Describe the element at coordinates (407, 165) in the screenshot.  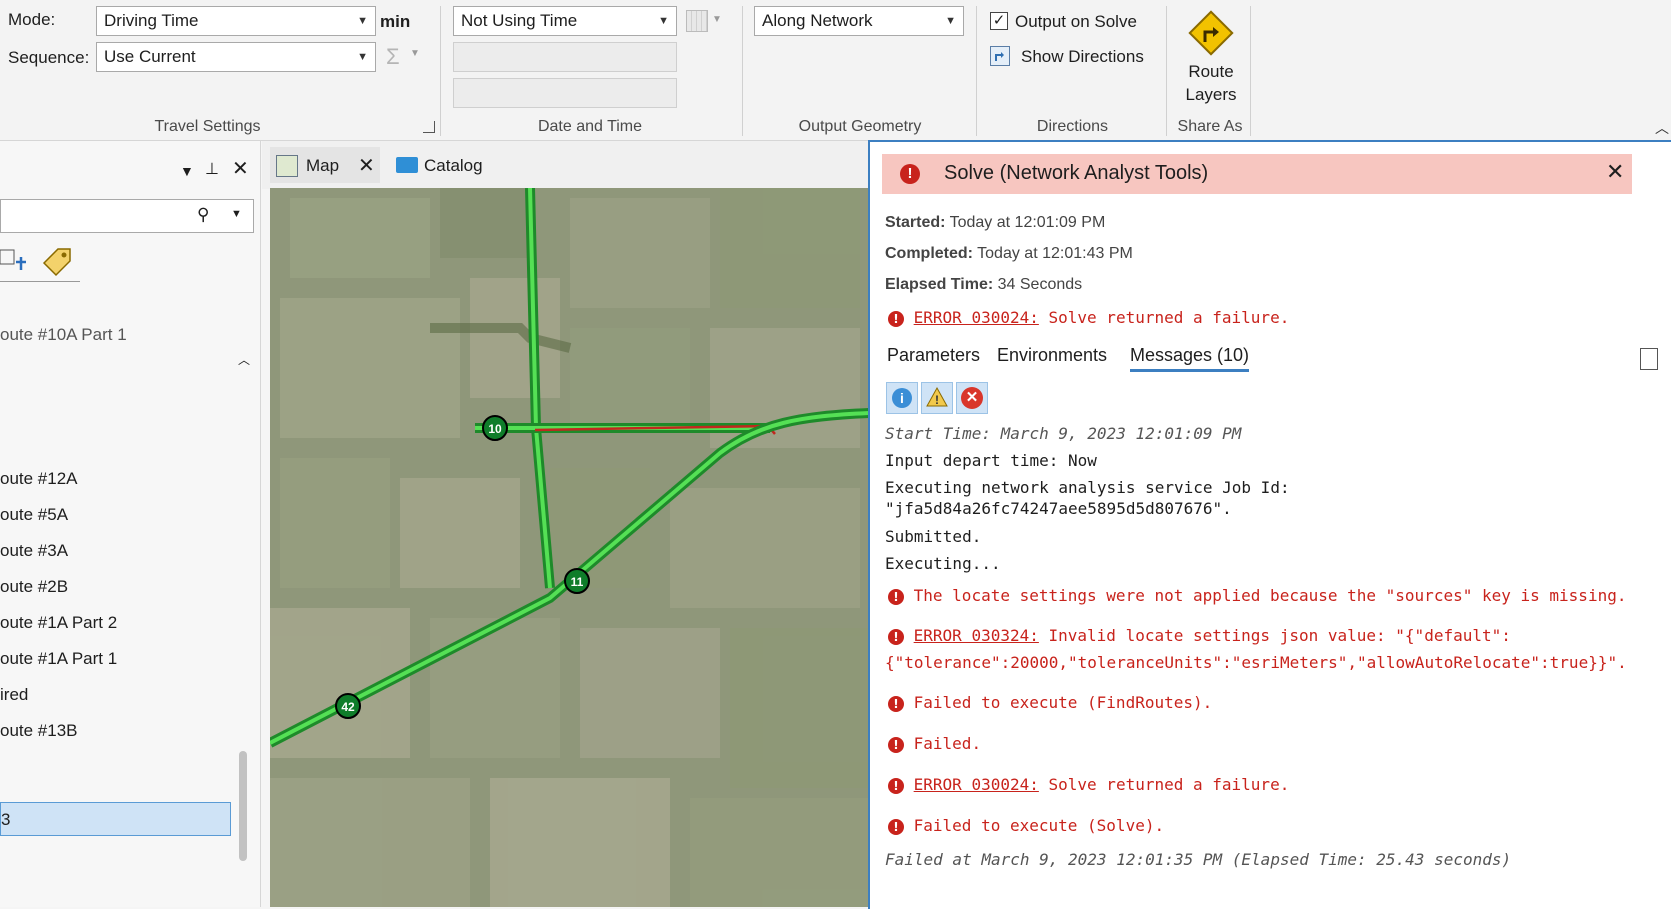
I see `catalog-icon` at that location.